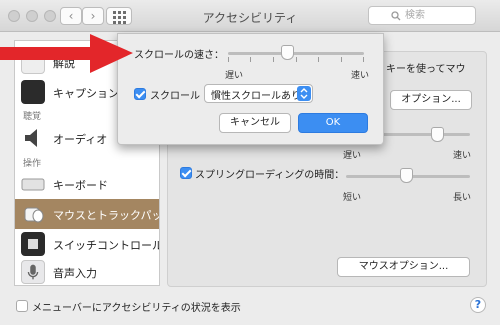 This screenshot has height=325, width=500. Describe the element at coordinates (106, 245) in the screenshot. I see `sidebar-item-label: スイッチコントロール` at that location.